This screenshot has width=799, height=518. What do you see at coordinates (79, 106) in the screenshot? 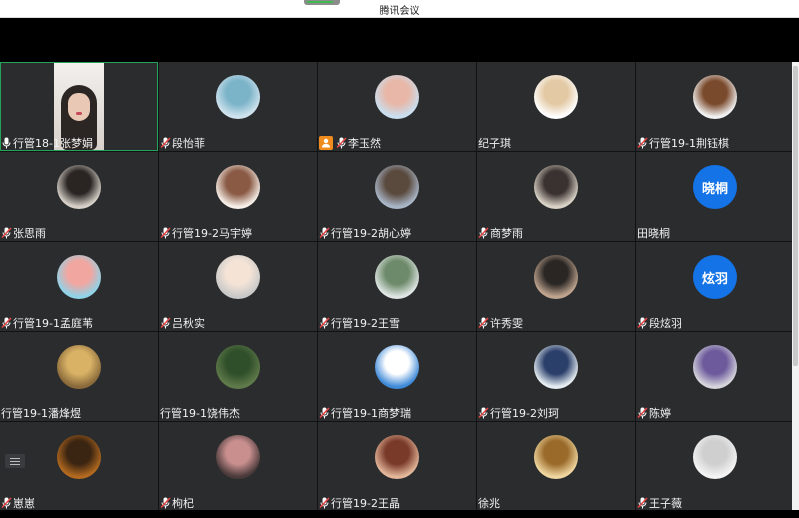
I see `participant-tile: 行管18-1张梦娟` at bounding box center [79, 106].